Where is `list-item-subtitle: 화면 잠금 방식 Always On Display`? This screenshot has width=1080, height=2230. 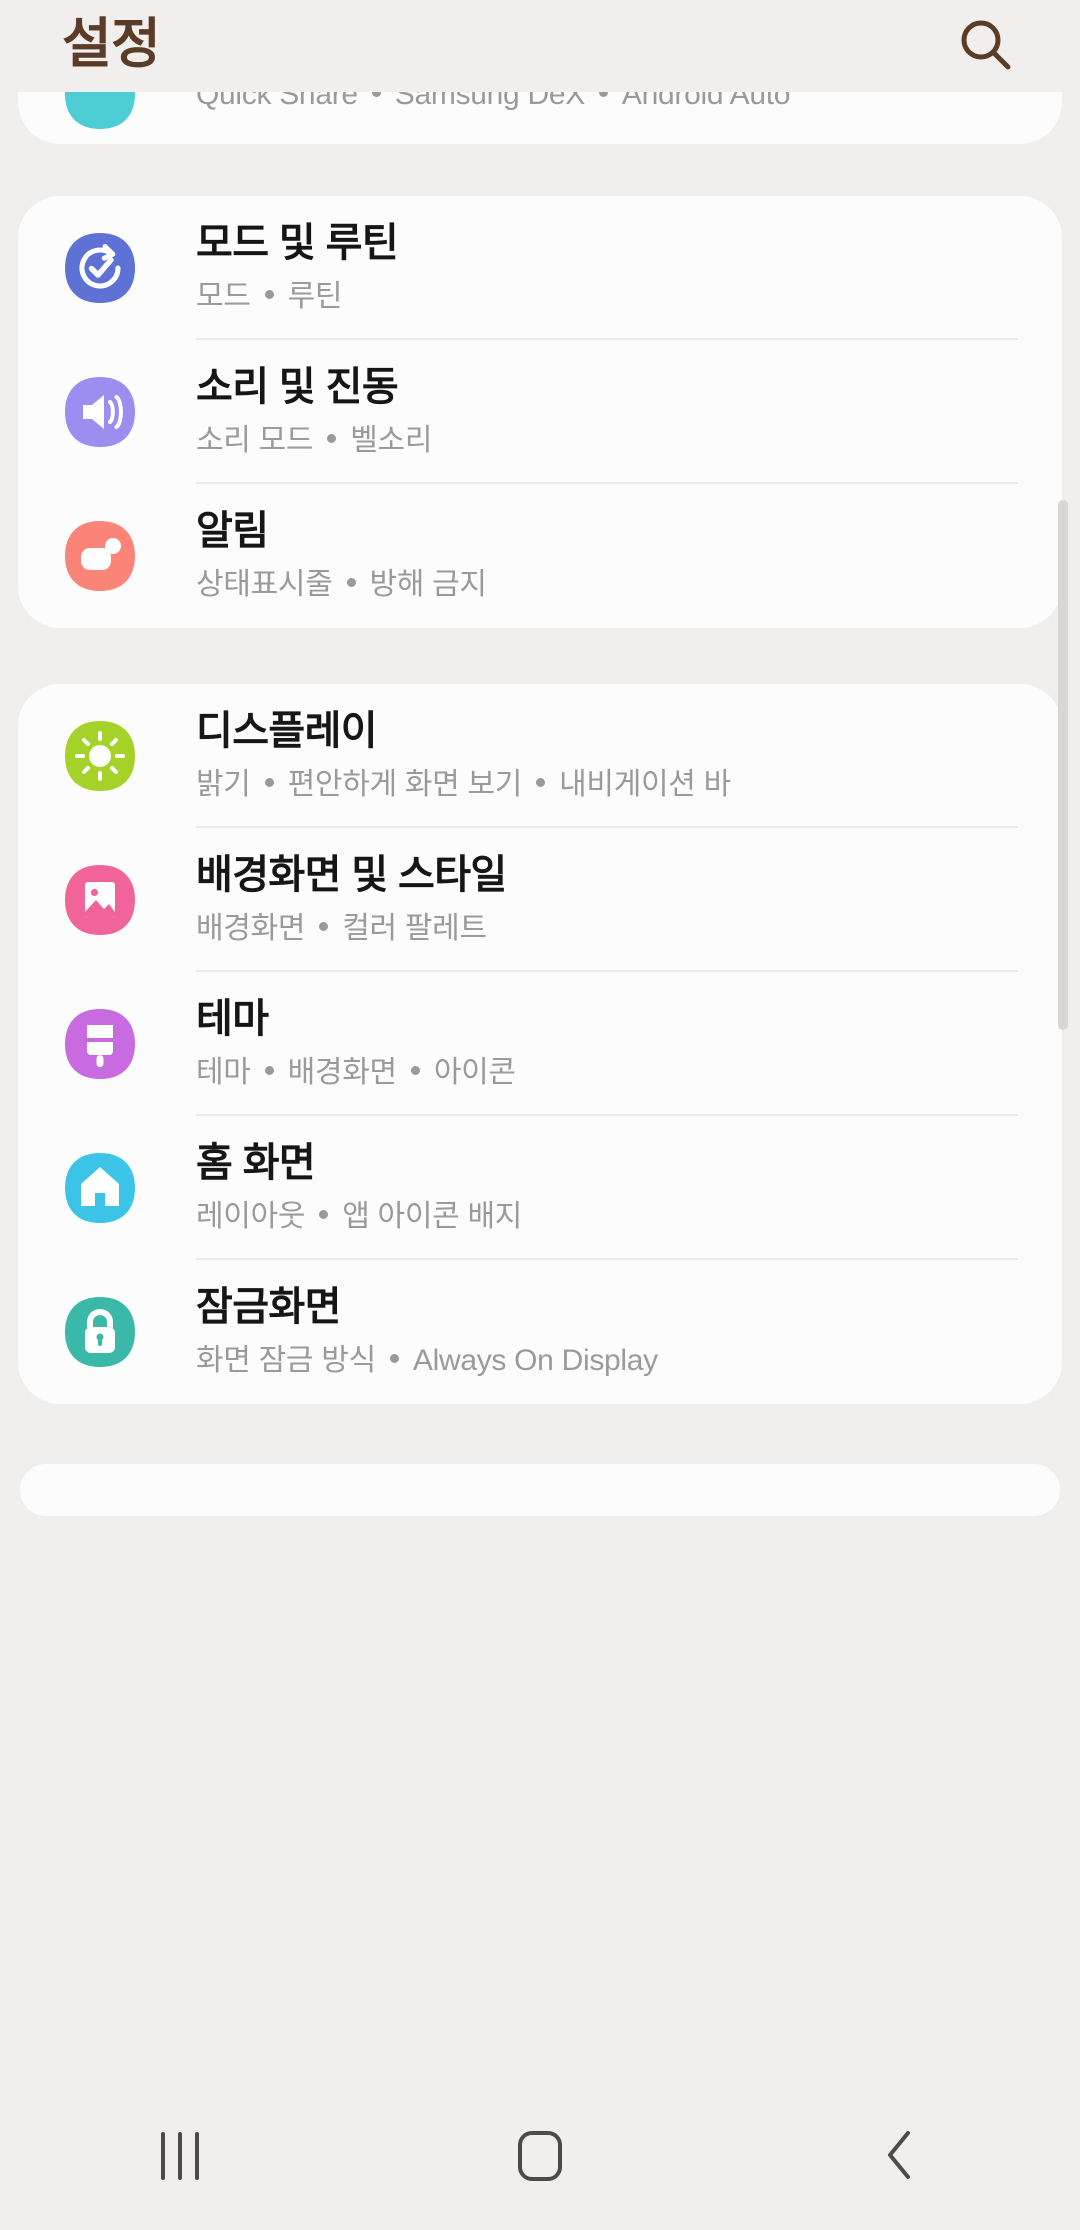
list-item-subtitle: 화면 잠금 방식 Always On Display is located at coordinates (427, 1360).